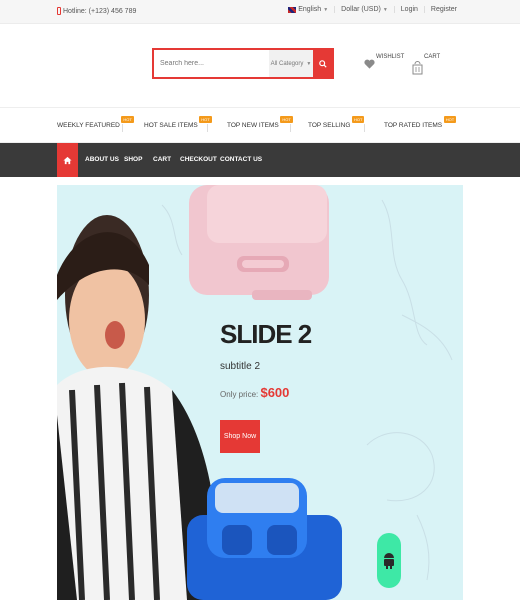 The width and height of the screenshot is (520, 600). I want to click on featured-weekly: WEEKLY FEATURED HOT, so click(95, 122).